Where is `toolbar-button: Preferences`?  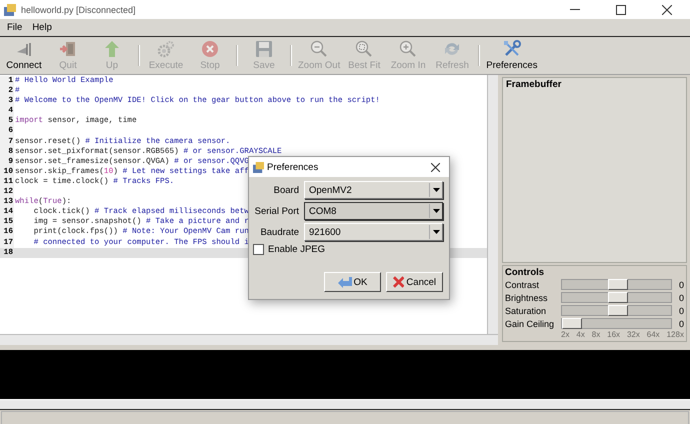
toolbar-button: Preferences is located at coordinates (512, 55).